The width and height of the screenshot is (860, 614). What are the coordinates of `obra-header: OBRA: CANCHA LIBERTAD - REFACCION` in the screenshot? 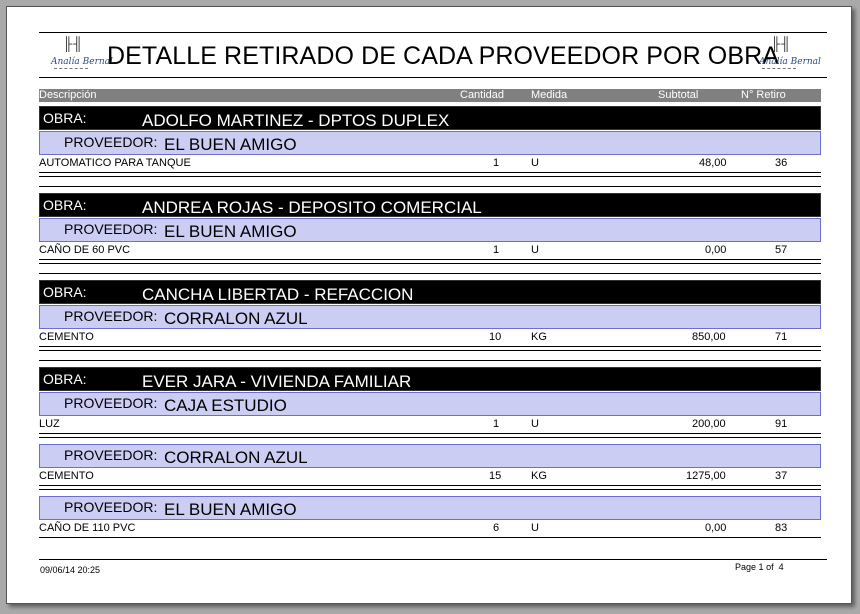 It's located at (430, 292).